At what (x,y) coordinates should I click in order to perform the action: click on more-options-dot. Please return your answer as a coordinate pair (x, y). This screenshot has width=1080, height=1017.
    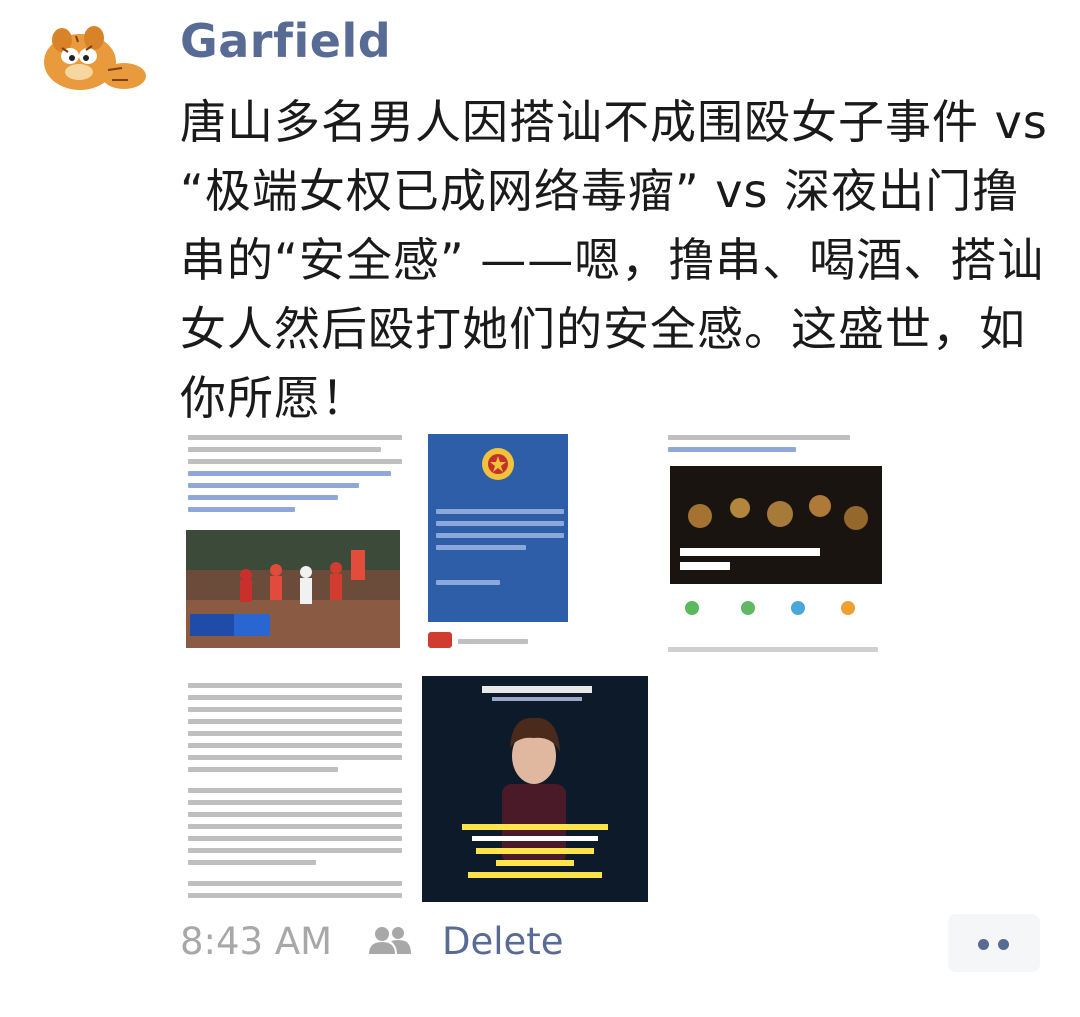
    Looking at the image, I should click on (1003, 944).